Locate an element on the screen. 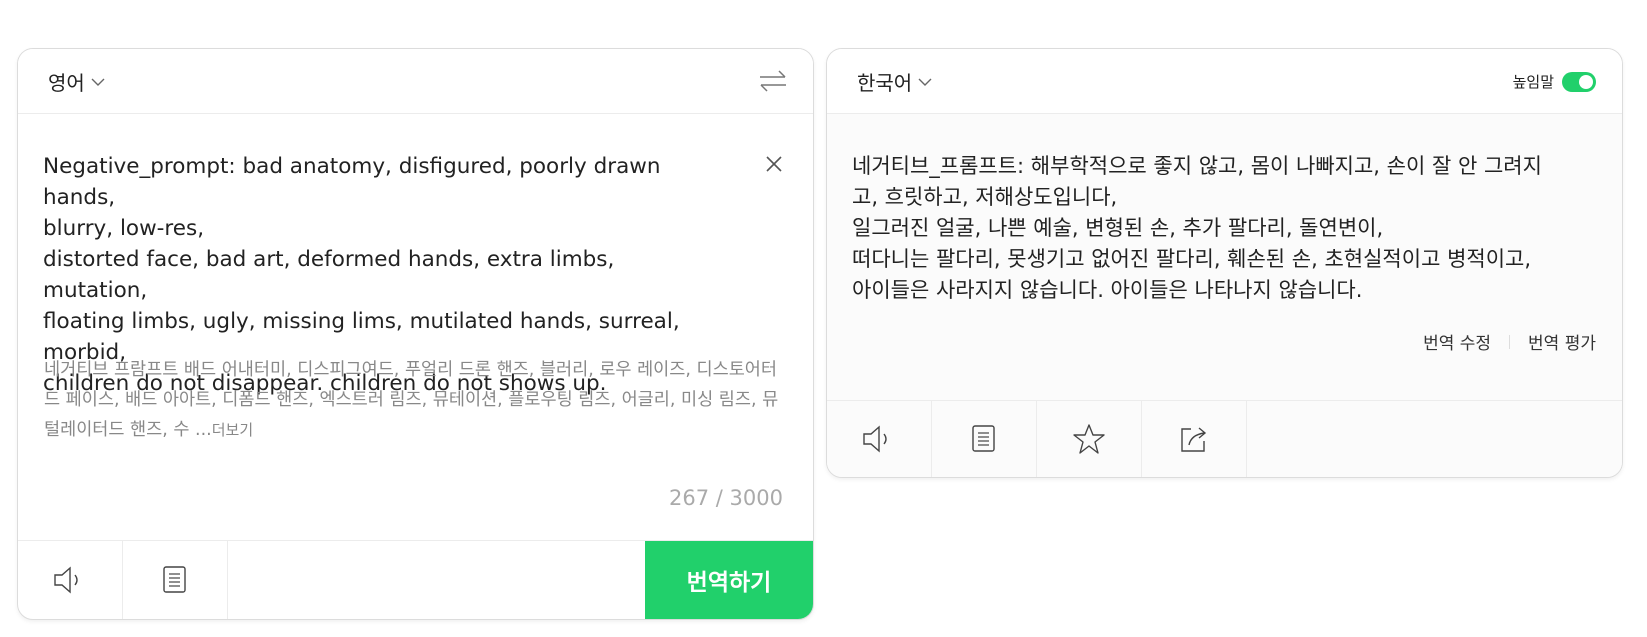  source-copy-button is located at coordinates (175, 580).